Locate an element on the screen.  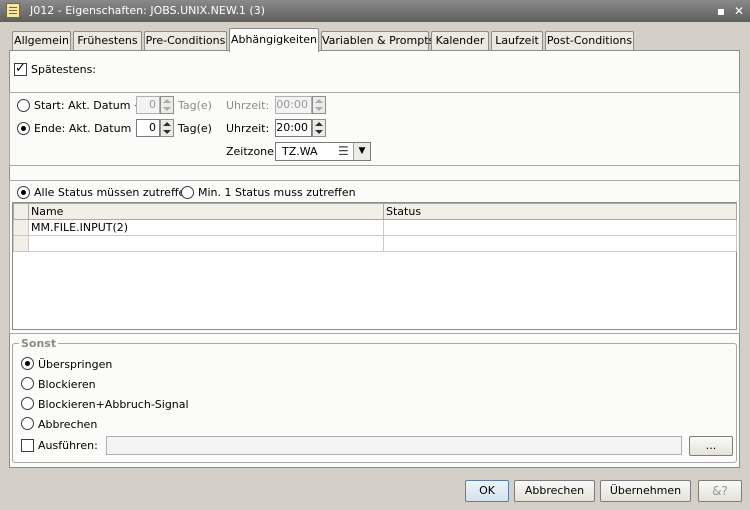
start-days-stepper is located at coordinates (167, 105).